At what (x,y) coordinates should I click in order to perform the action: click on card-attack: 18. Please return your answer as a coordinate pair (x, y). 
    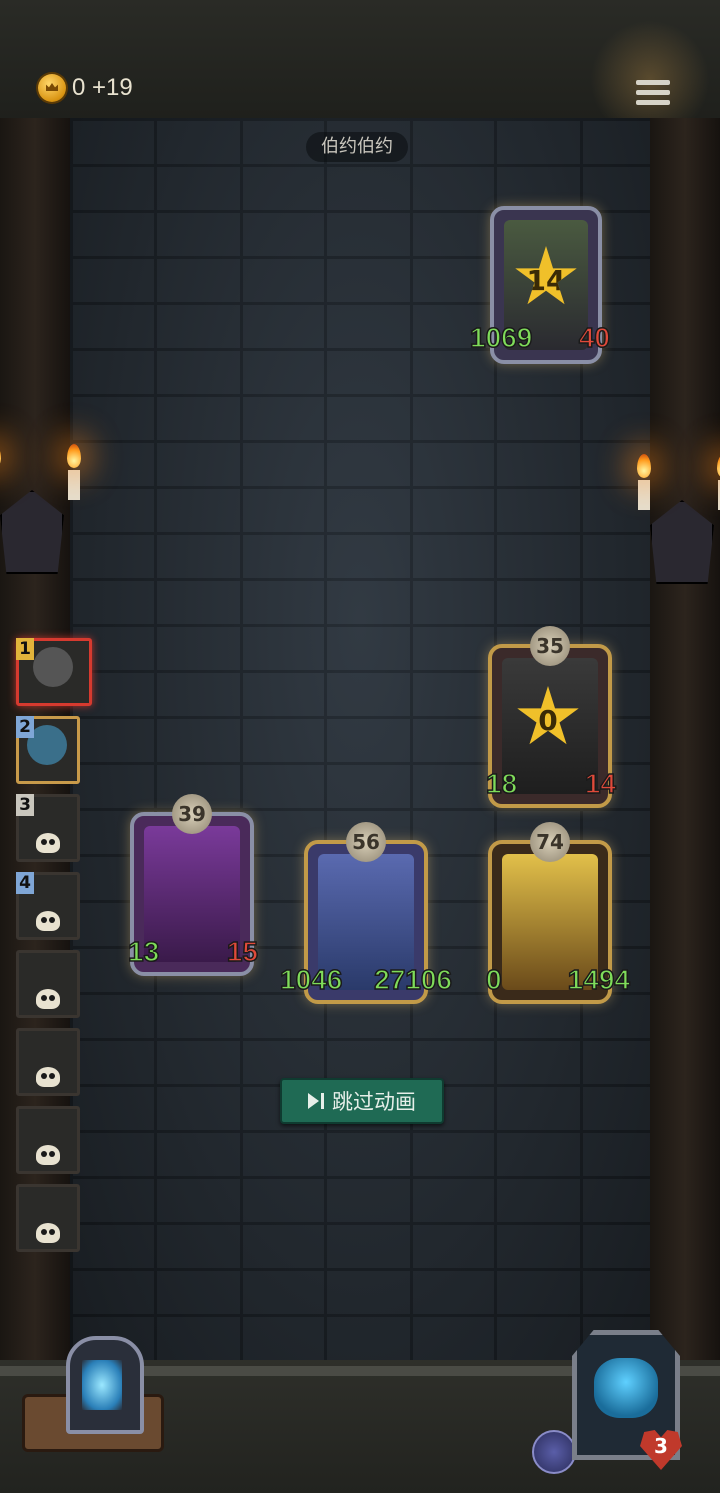
    Looking at the image, I should click on (501, 783).